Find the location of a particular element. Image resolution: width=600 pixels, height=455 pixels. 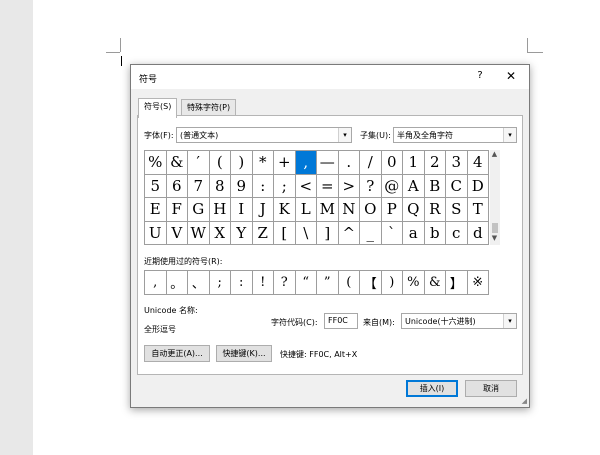

symbol-cell: J is located at coordinates (263, 210).